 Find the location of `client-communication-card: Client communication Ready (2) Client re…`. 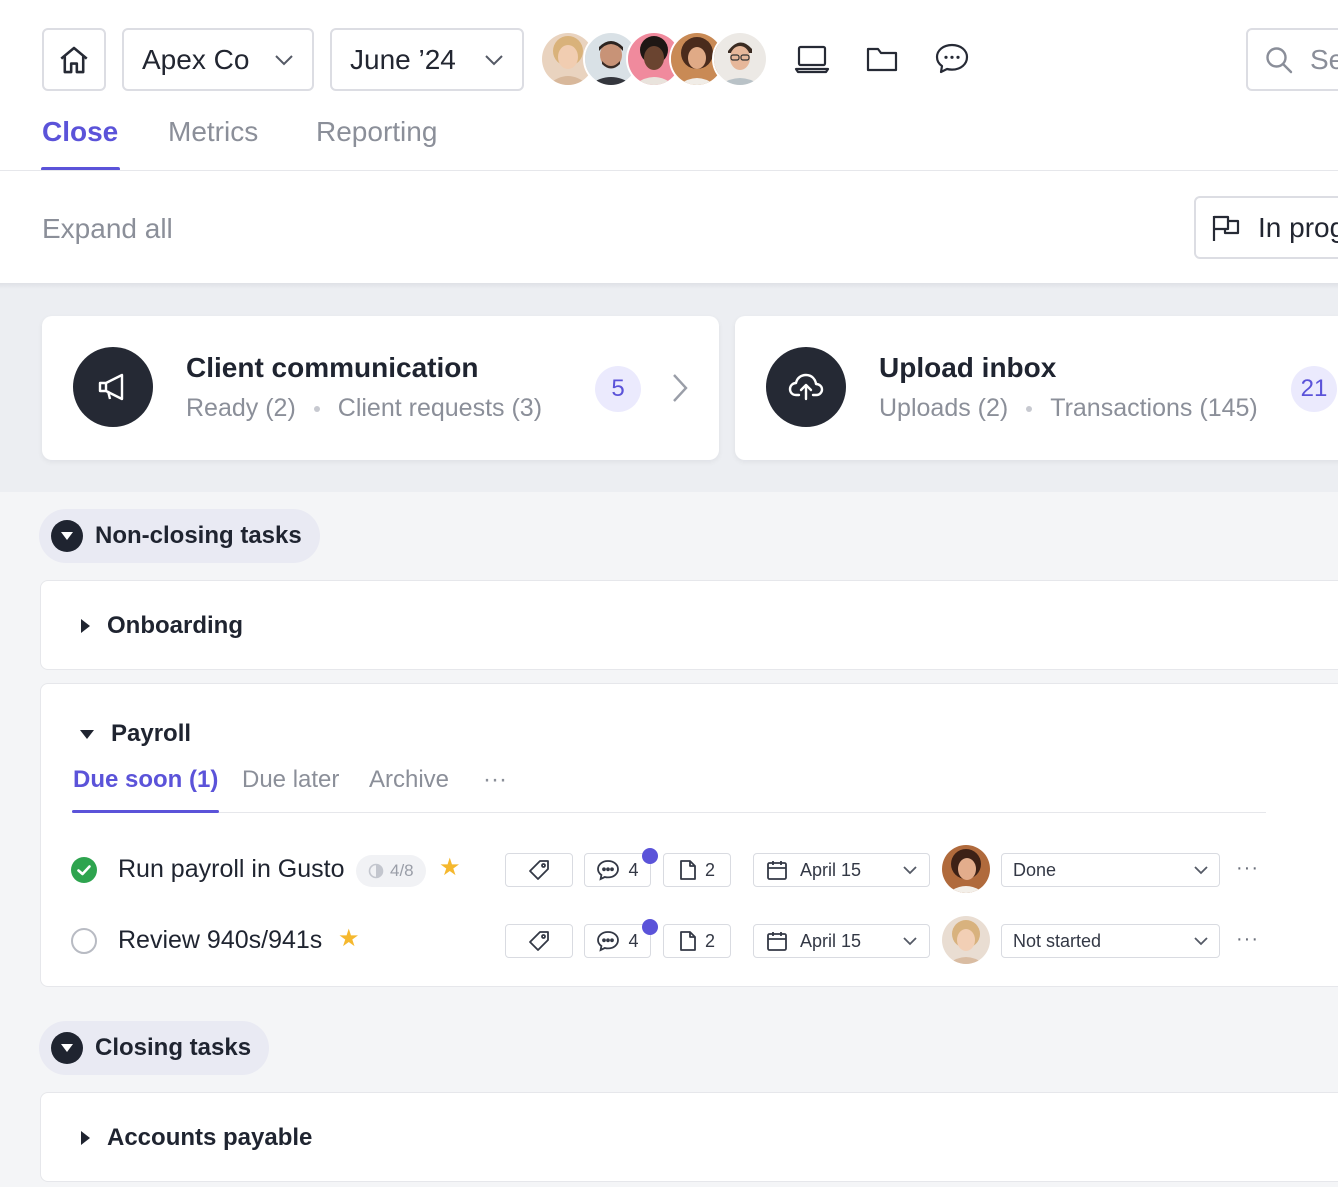

client-communication-card: Client communication Ready (2) Client re… is located at coordinates (380, 388).